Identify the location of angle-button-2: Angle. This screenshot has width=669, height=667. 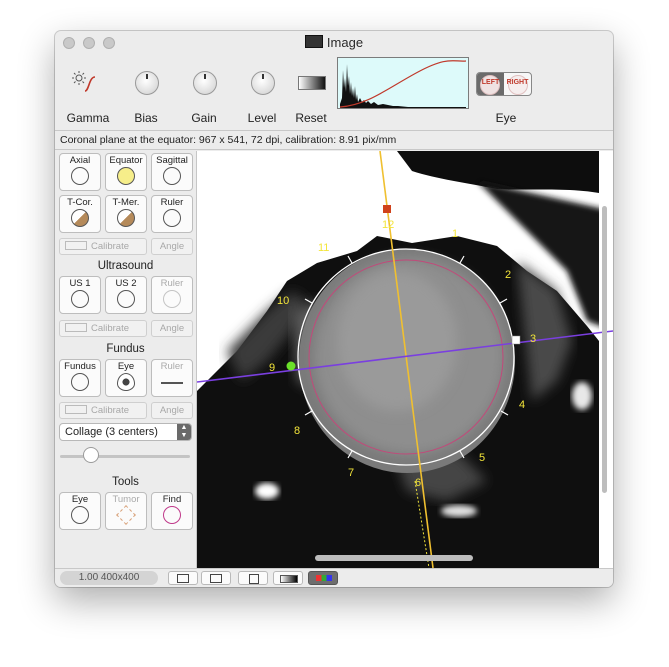
(172, 328).